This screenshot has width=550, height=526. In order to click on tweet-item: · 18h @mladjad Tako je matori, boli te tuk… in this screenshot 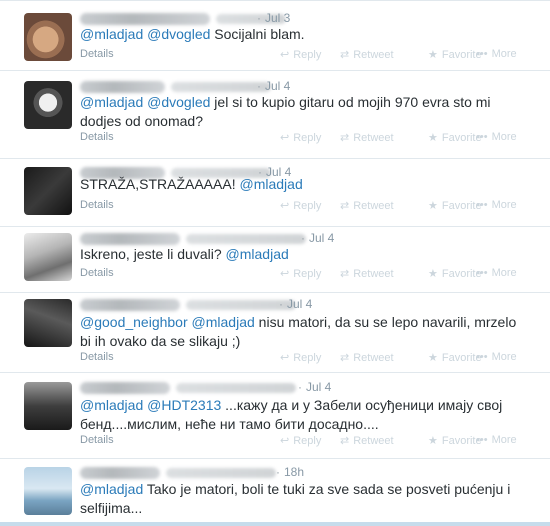, I will do `click(275, 491)`.